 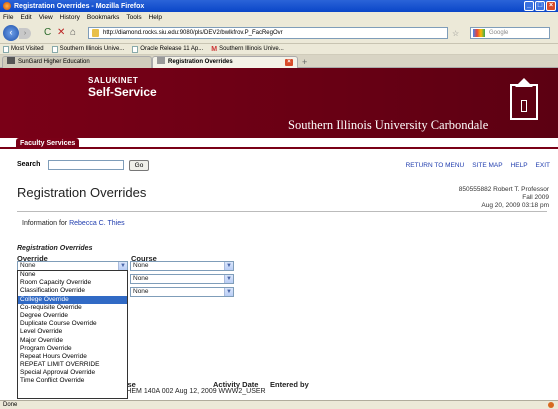 What do you see at coordinates (551, 405) in the screenshot?
I see `status-icon` at bounding box center [551, 405].